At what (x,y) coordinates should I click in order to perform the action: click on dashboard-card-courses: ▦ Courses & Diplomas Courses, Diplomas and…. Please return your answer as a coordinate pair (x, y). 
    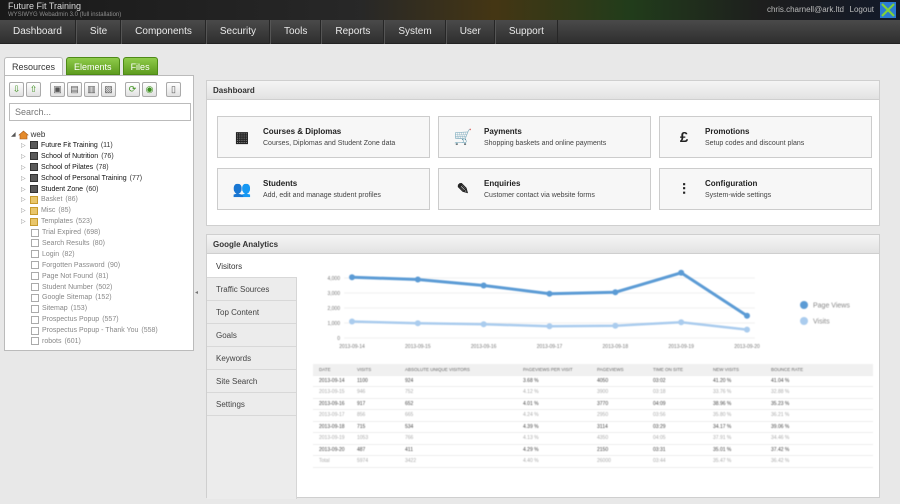
    Looking at the image, I should click on (323, 137).